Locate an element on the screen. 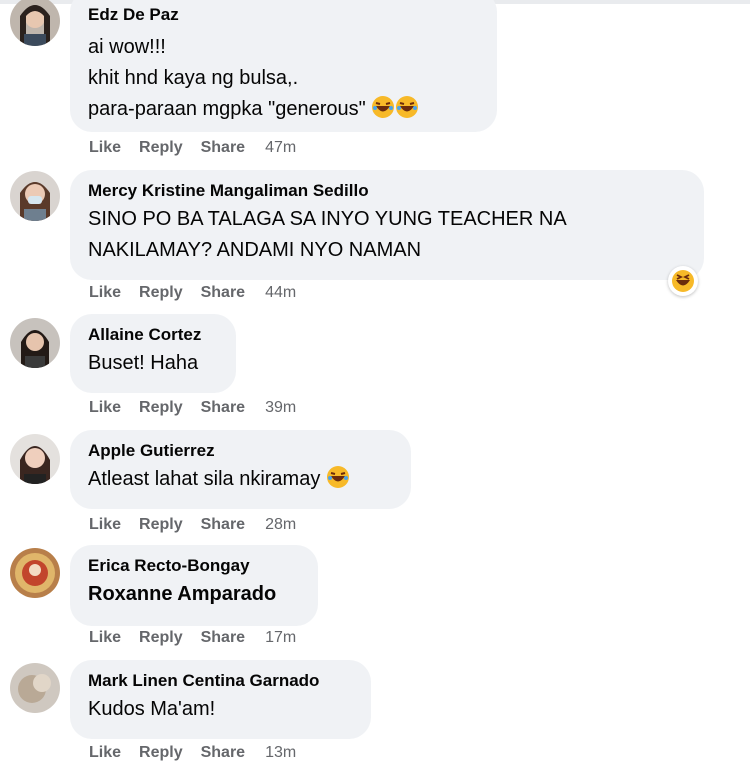 This screenshot has width=750, height=769. comment-timestamp: 47m is located at coordinates (280, 148).